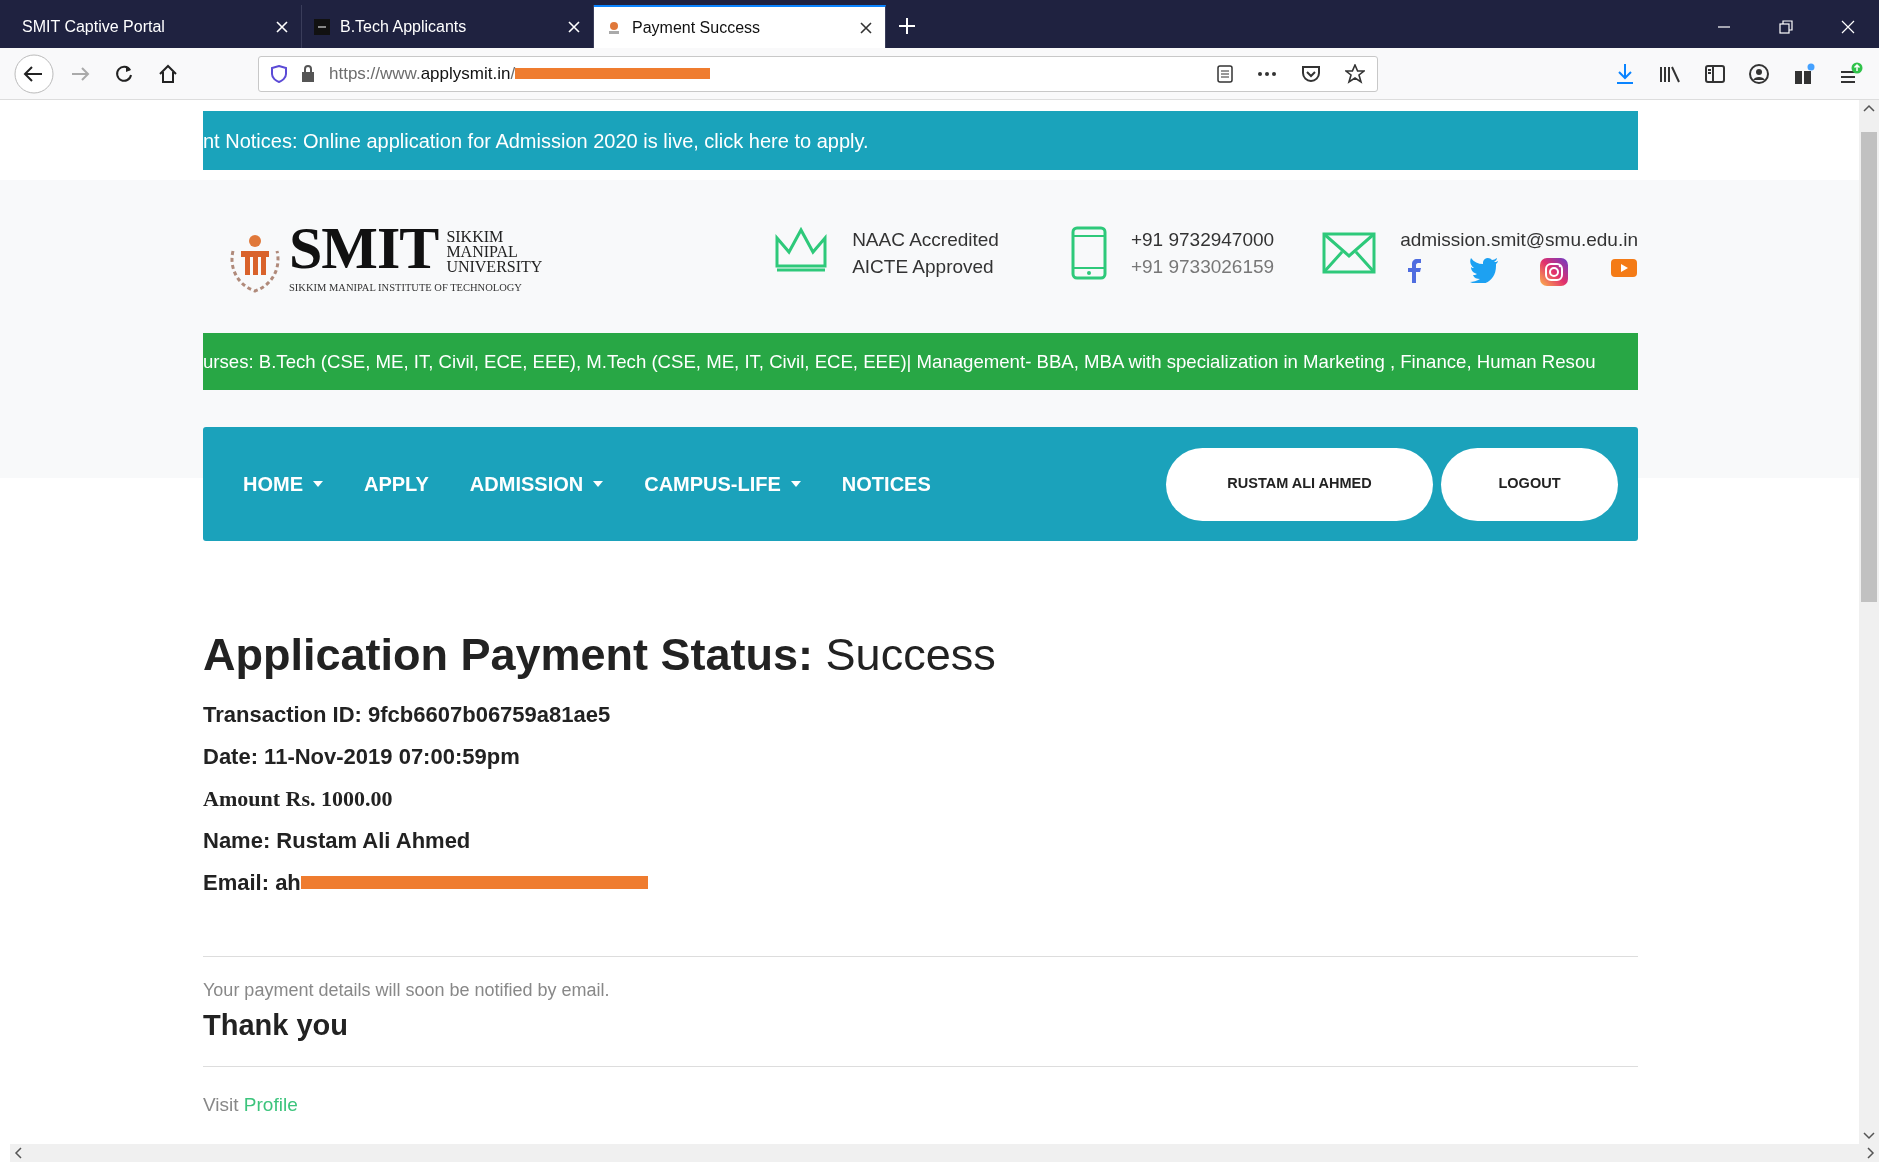 This screenshot has width=1879, height=1165. What do you see at coordinates (696, 27) in the screenshot?
I see `tab-title: Payment Success` at bounding box center [696, 27].